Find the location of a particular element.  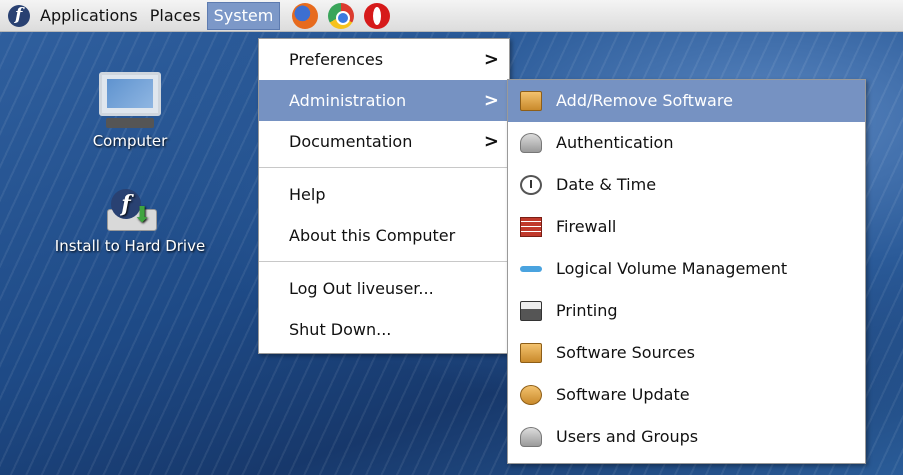

install-icon: f ⬇ is located at coordinates (130, 210).